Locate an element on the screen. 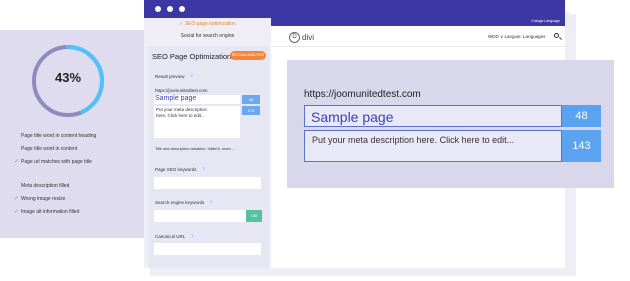 This screenshot has height=281, width=630. check-item: ✓ Page url matches with page title is located at coordinates (53, 162).